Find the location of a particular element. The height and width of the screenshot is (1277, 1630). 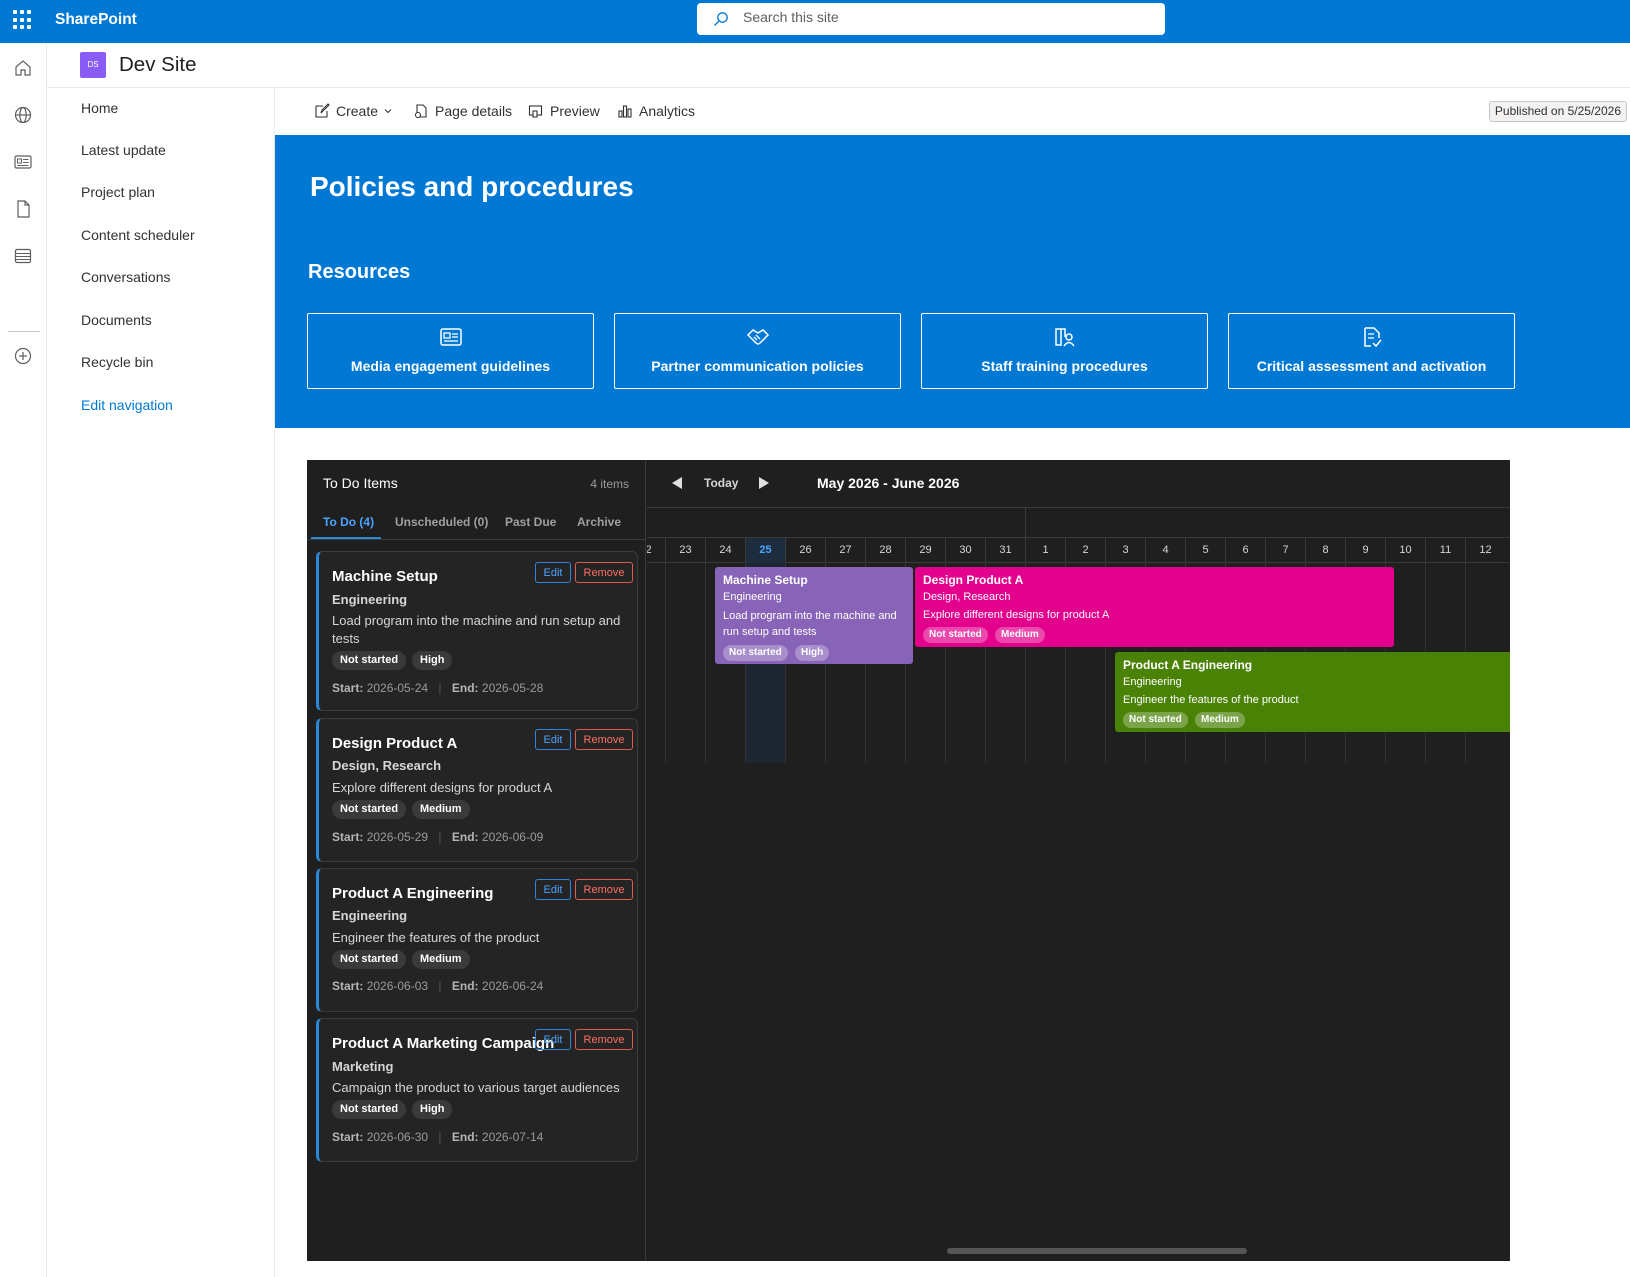

edit-navigation-link: Edit navigation is located at coordinates (127, 405).